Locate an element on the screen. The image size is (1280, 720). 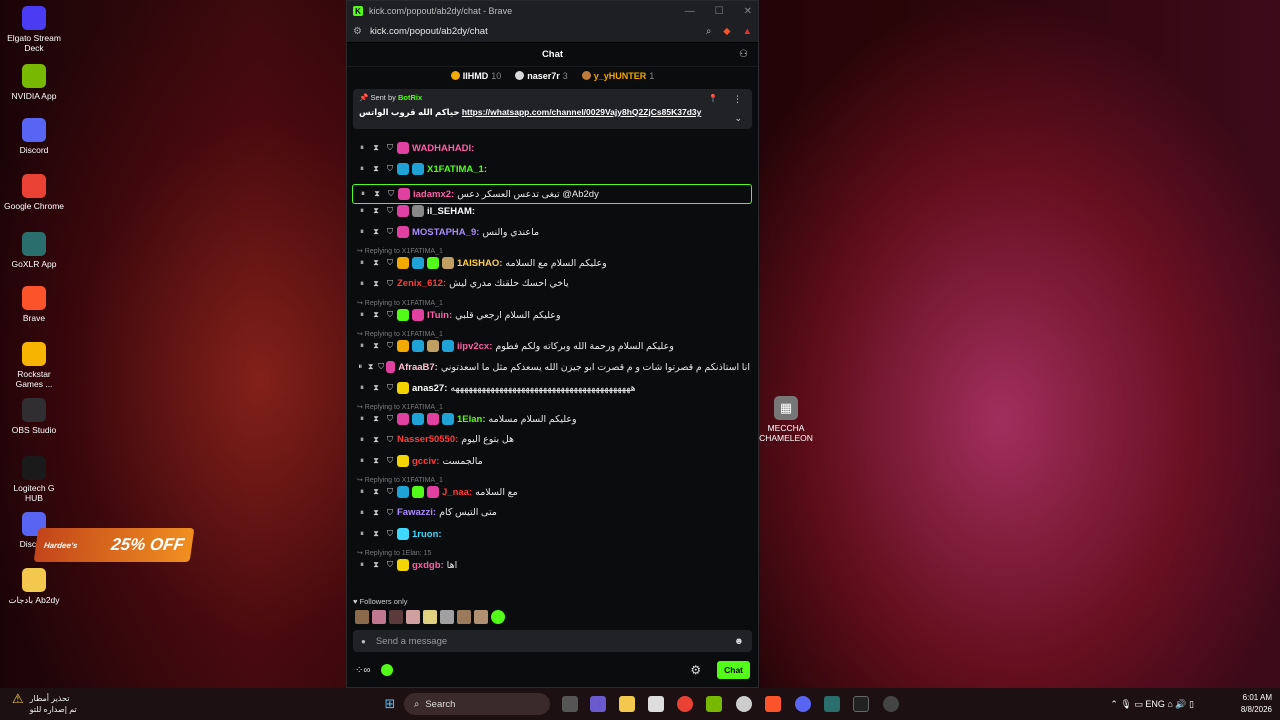
weather-widget: ⚠ تحذير أمطار تم إصداره للتو is located at coordinates (44, 703).